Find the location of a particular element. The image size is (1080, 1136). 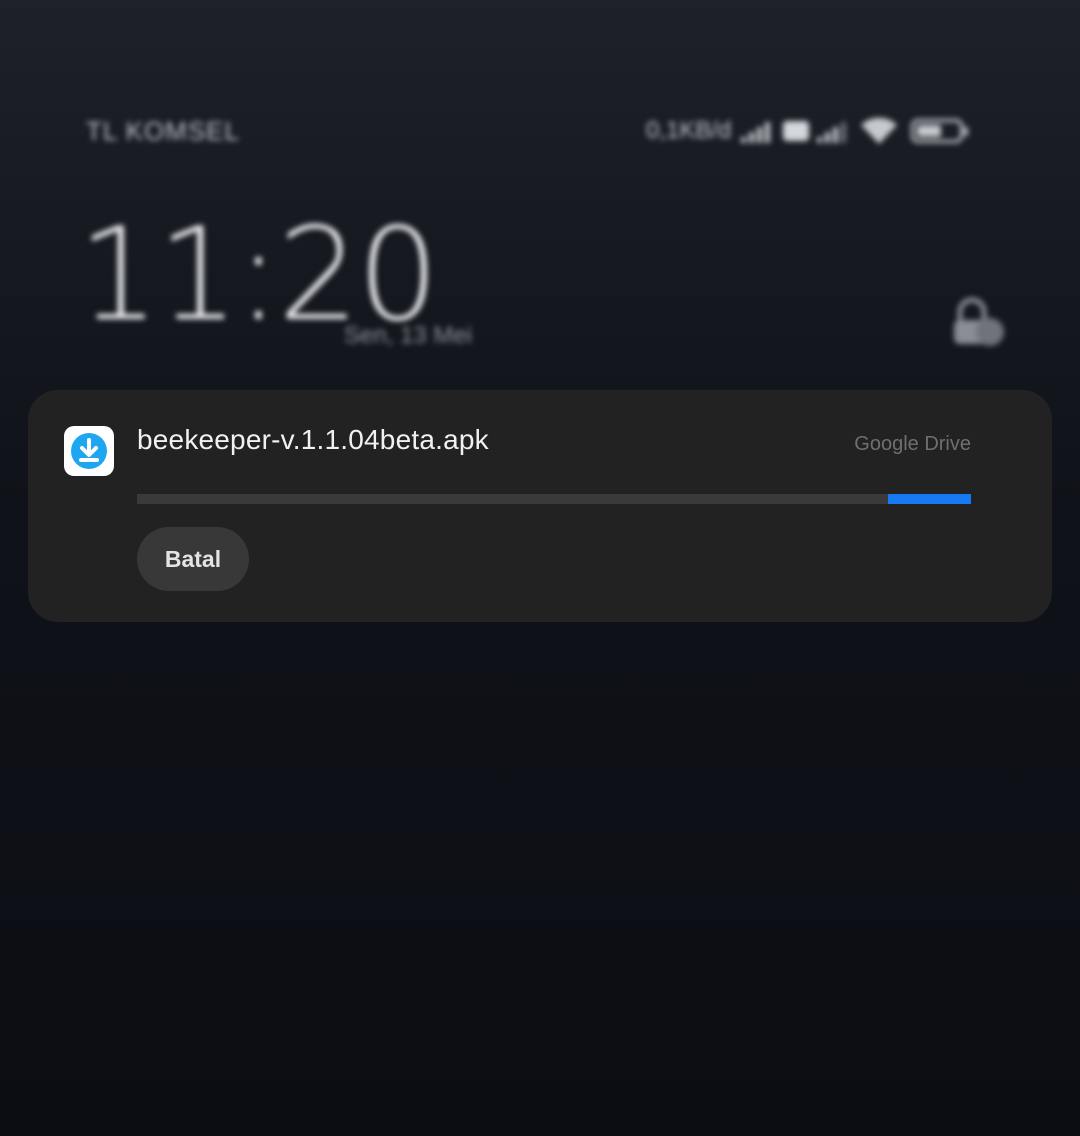

cancel-button: Batal is located at coordinates (193, 559).